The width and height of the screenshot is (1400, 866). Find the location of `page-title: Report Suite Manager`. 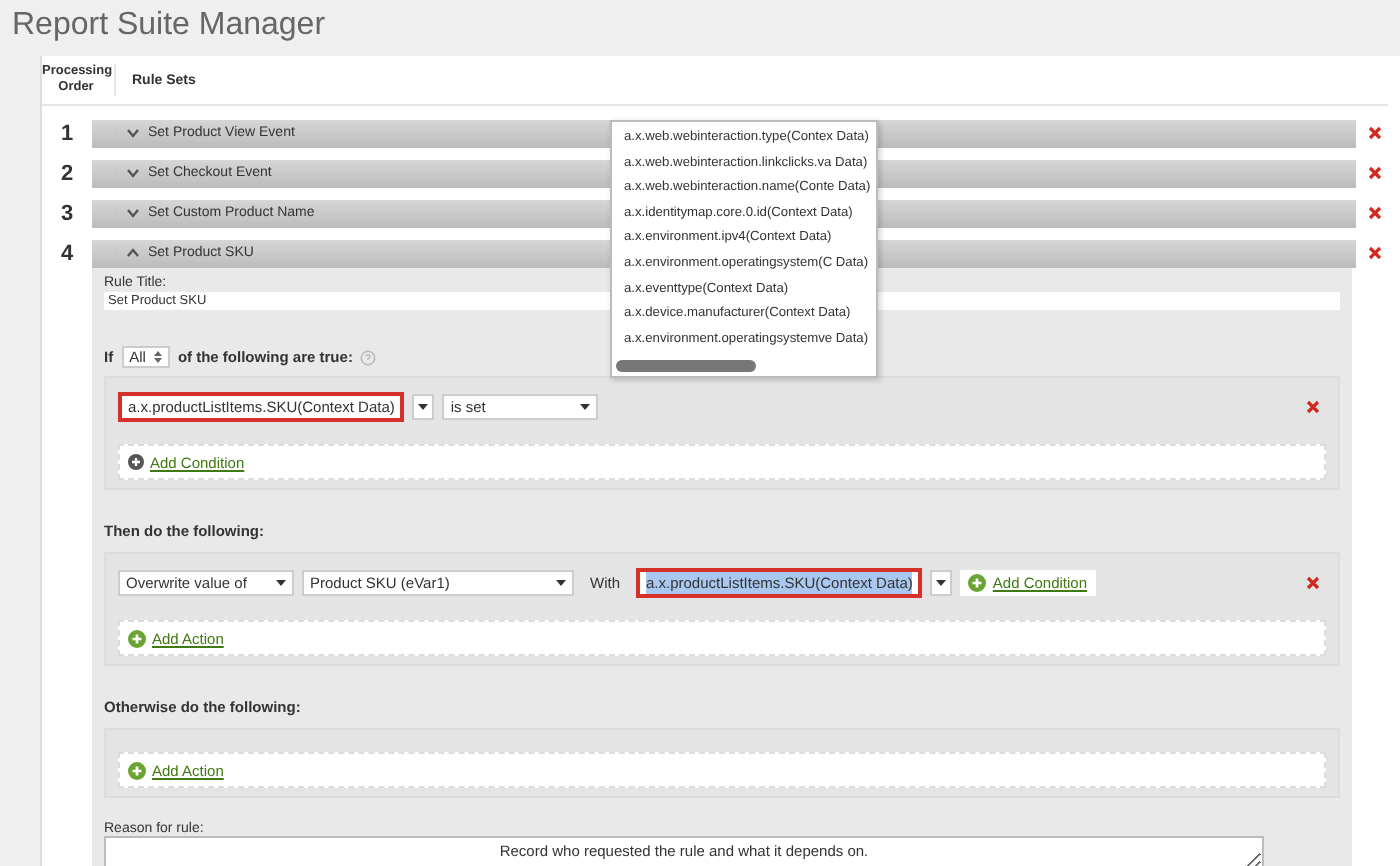

page-title: Report Suite Manager is located at coordinates (169, 26).